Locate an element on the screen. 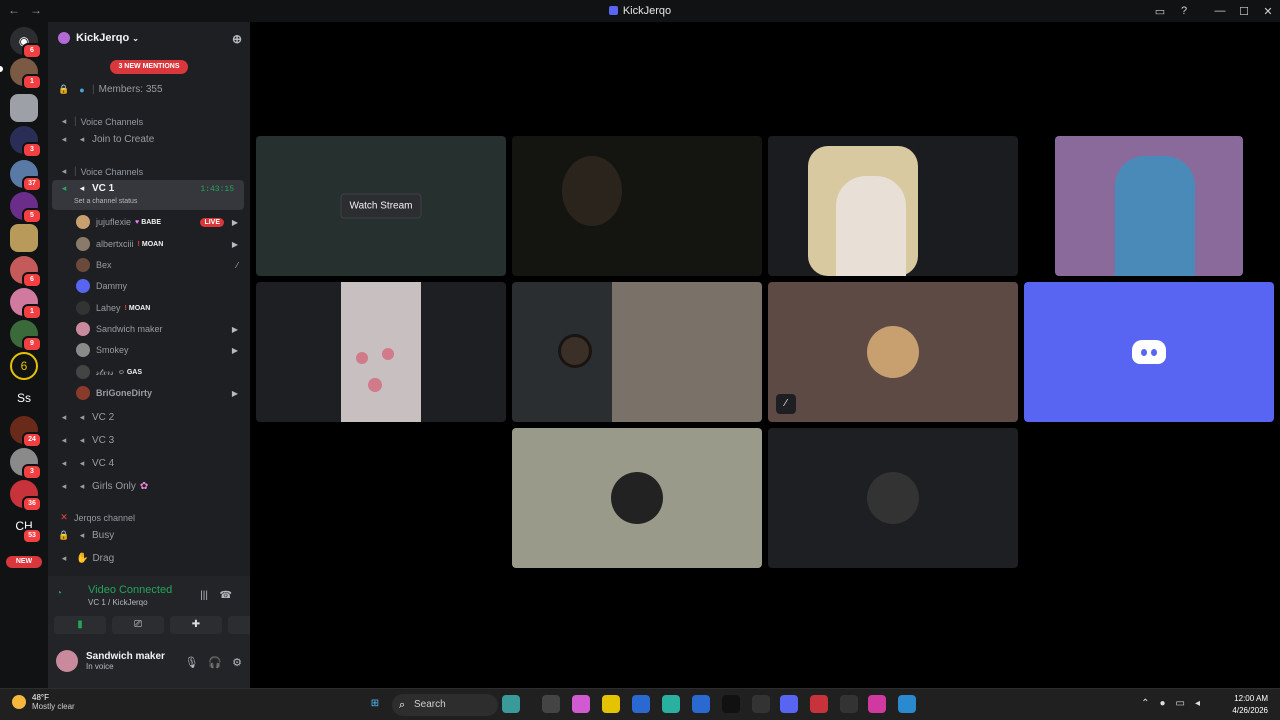 The image size is (1280, 720). voice-user: Bex ⁄ is located at coordinates (159, 265).